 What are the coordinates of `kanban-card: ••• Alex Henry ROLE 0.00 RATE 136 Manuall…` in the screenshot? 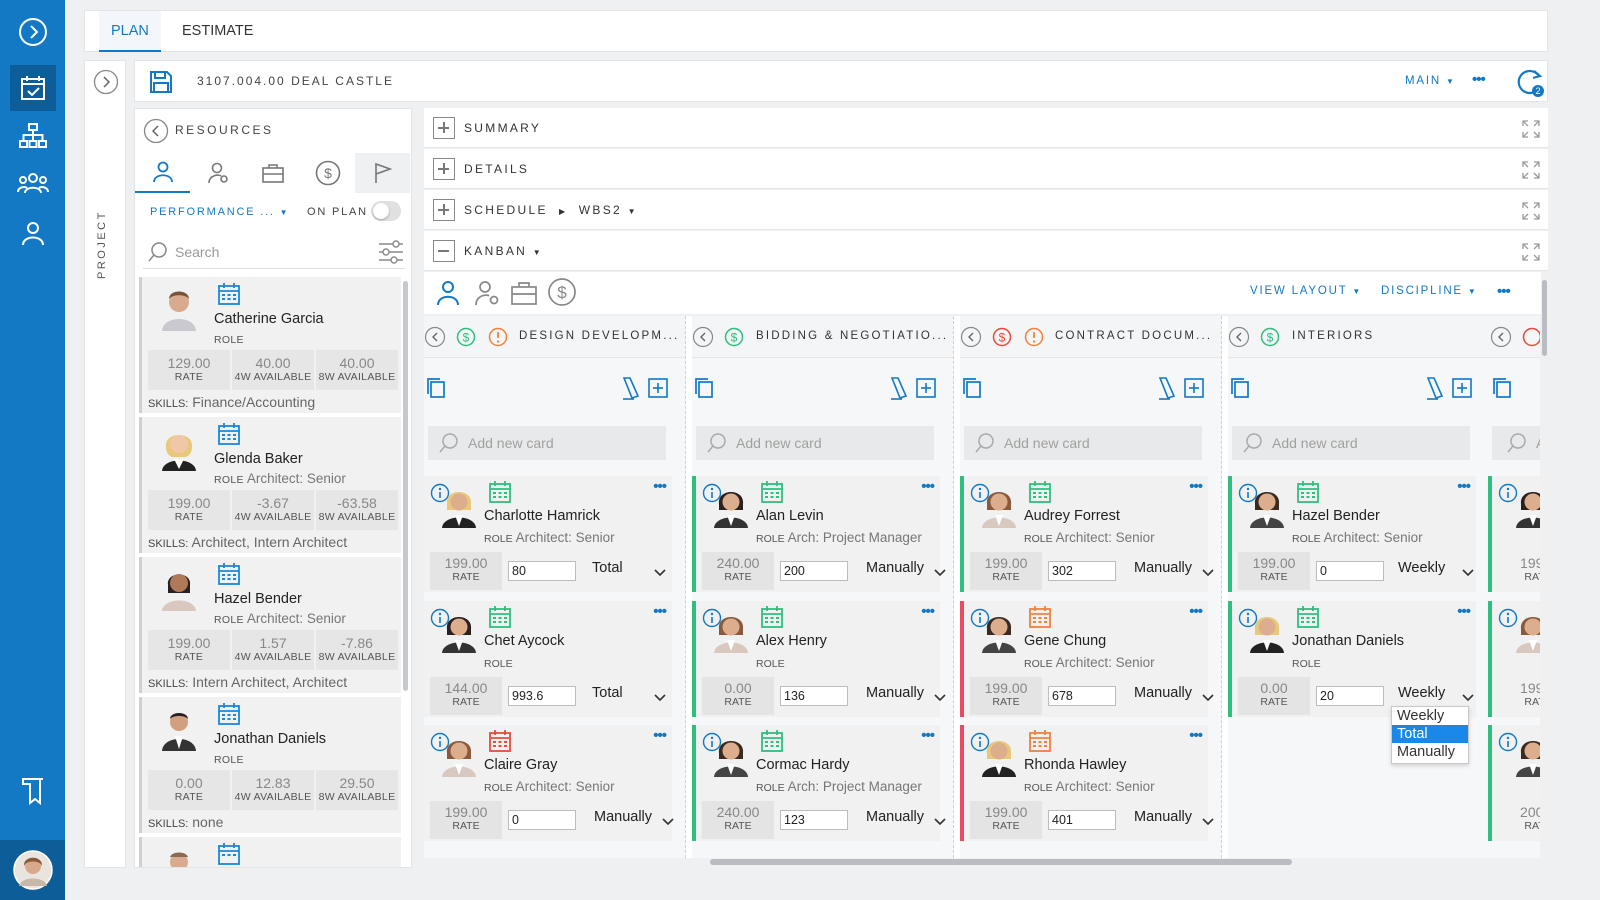 It's located at (819, 659).